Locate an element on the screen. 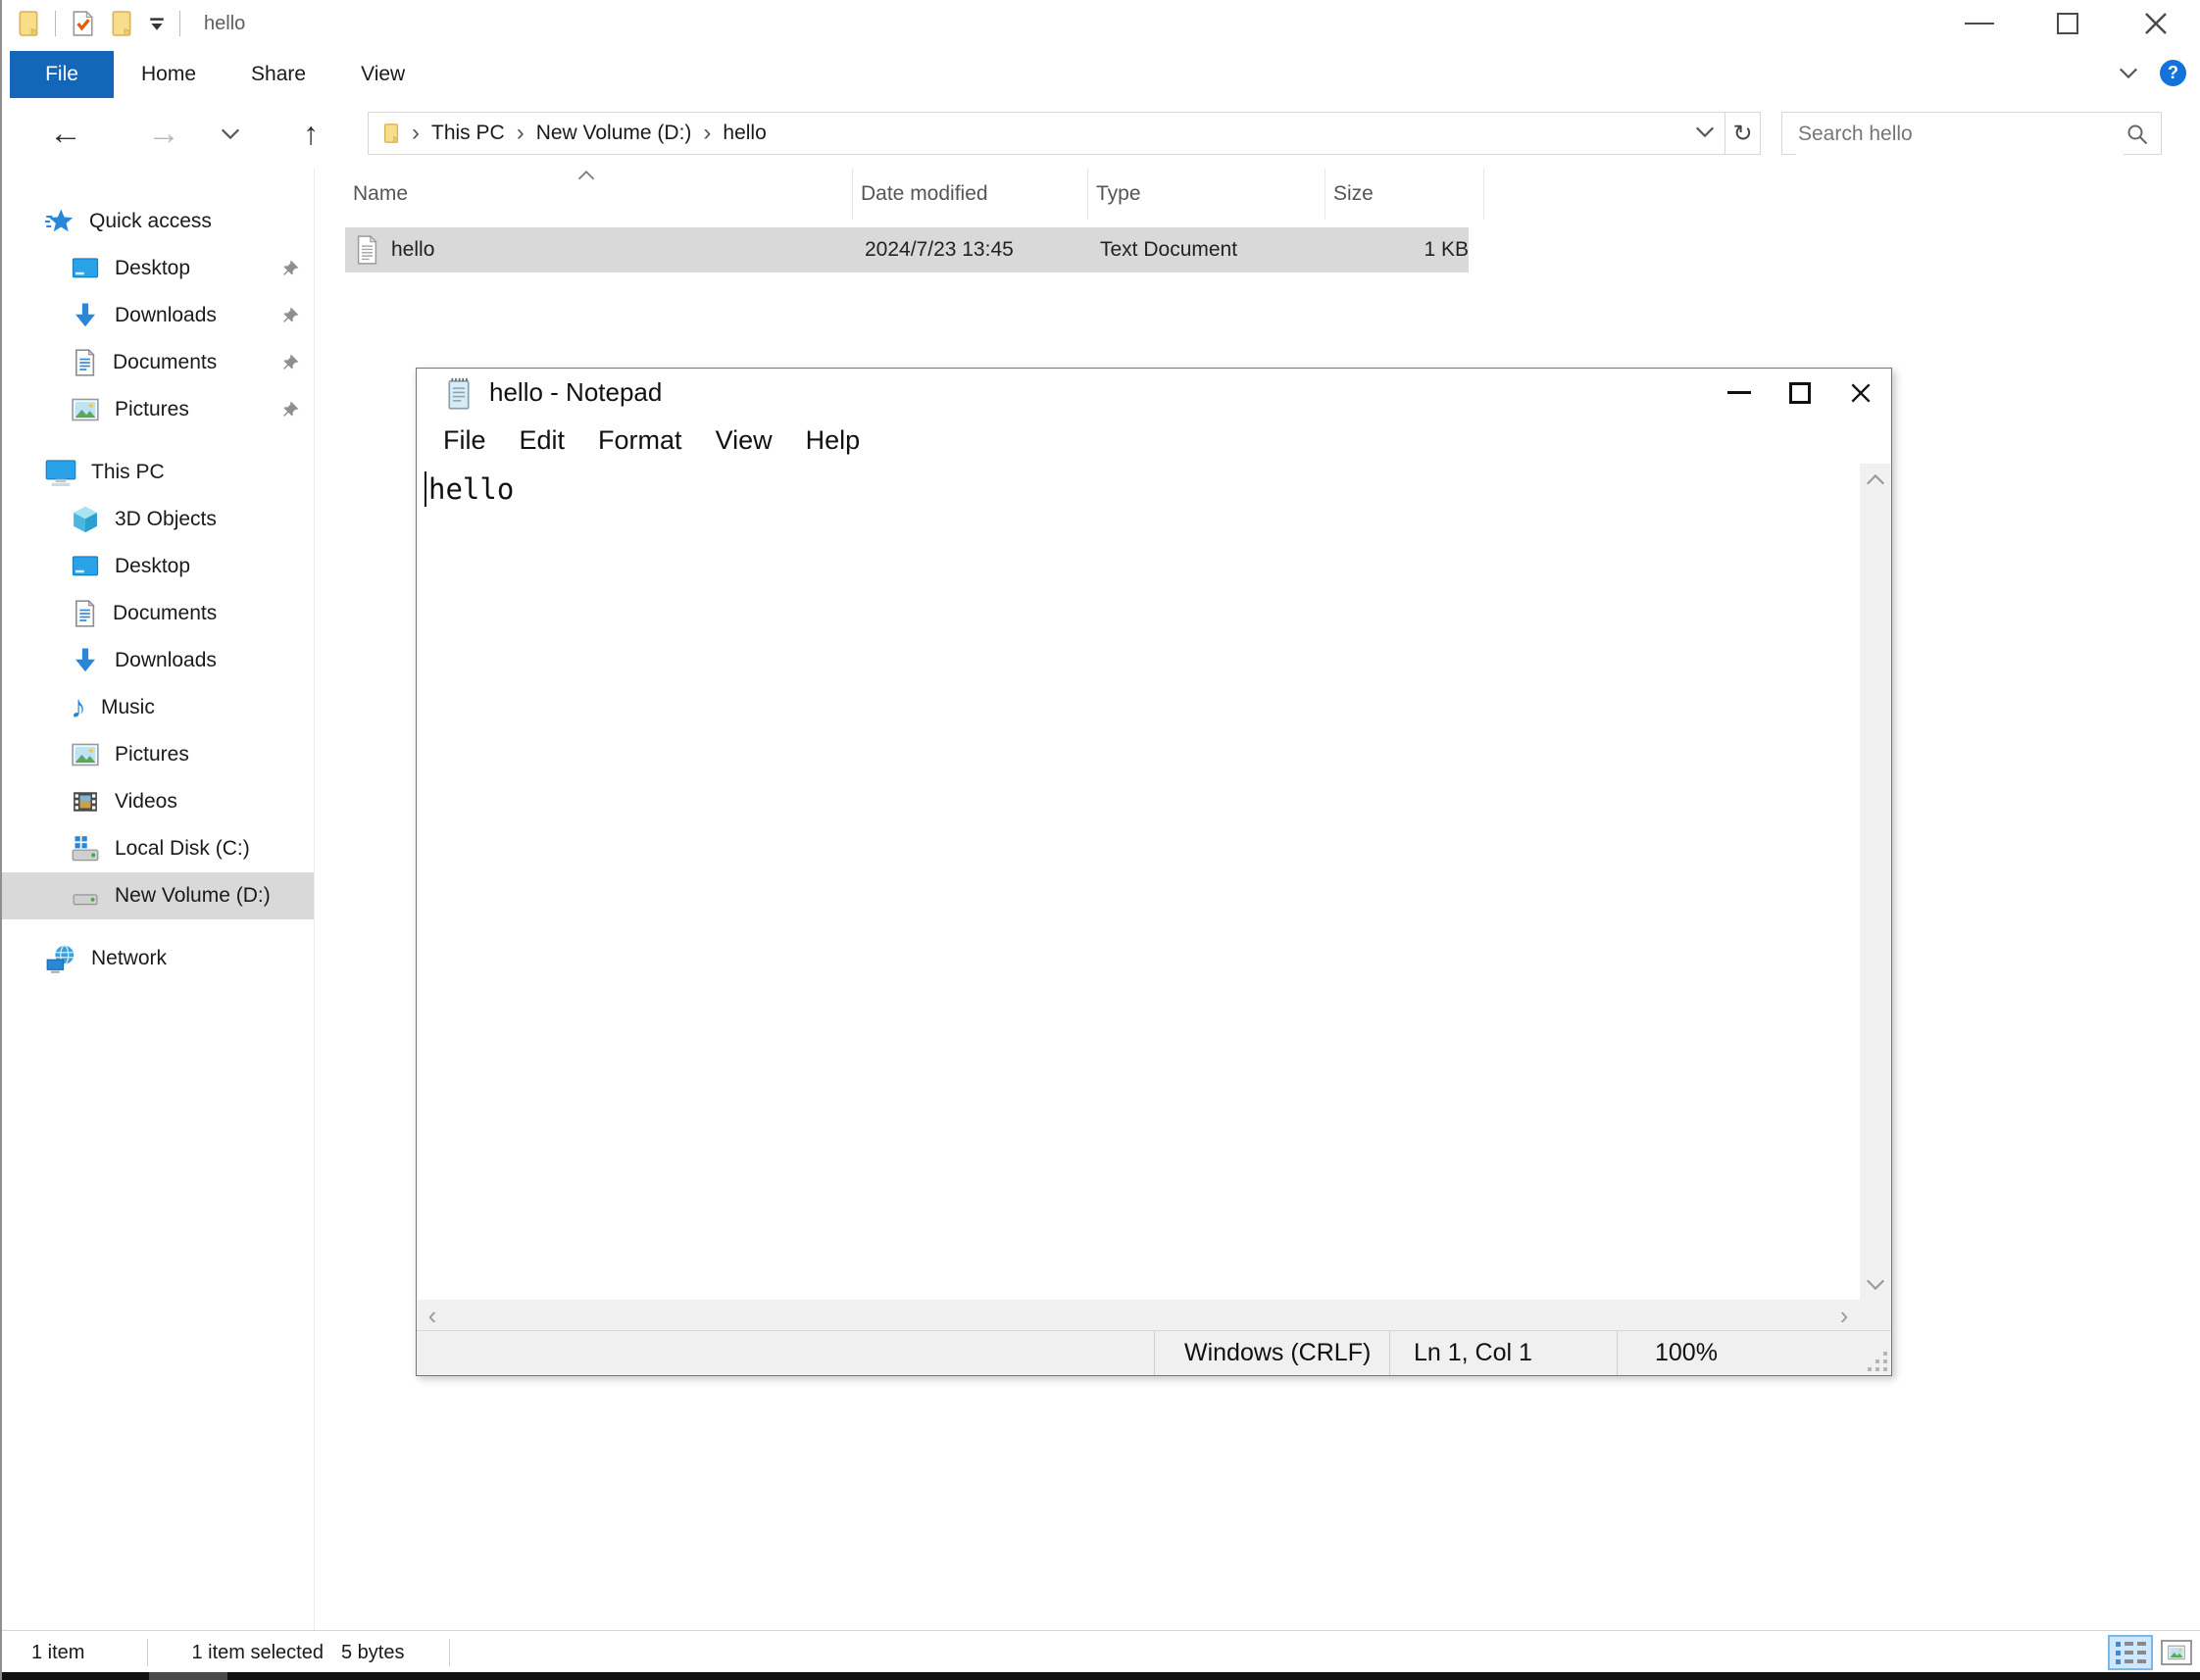 The height and width of the screenshot is (1680, 2200). vertical-scrollbar is located at coordinates (1875, 882).